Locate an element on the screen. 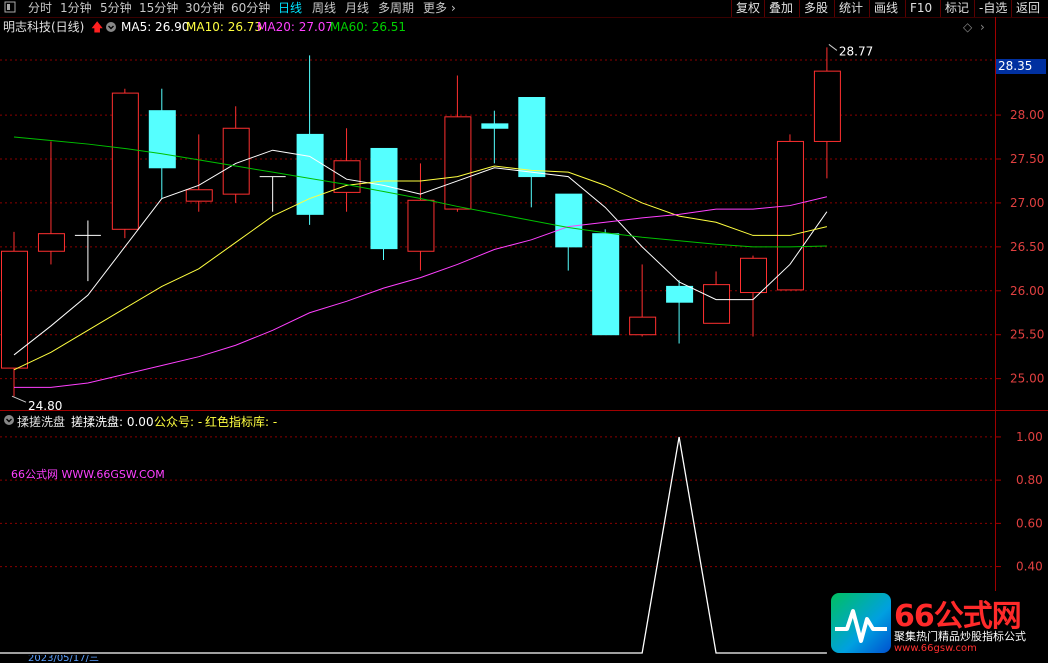  y-tick-label: 27.50 is located at coordinates (1027, 159).